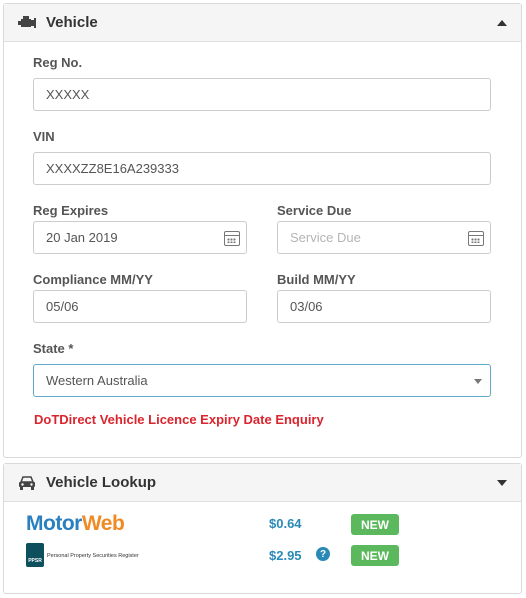 This screenshot has height=598, width=526. Describe the element at coordinates (101, 482) in the screenshot. I see `vehicle-lookup-title: Vehicle Lookup` at that location.